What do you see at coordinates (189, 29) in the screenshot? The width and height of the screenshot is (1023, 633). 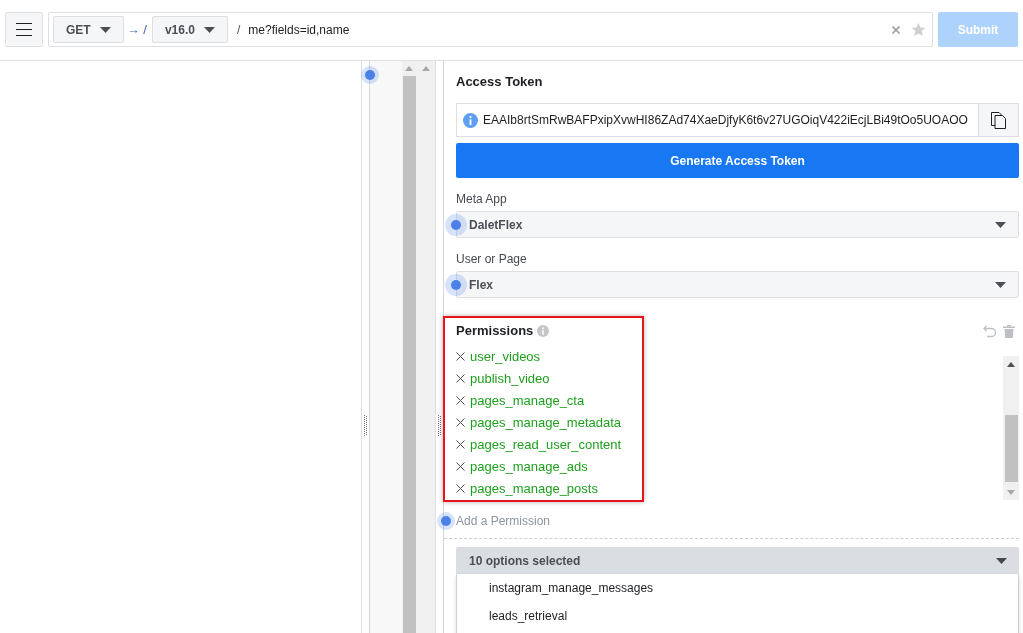 I see `version-dropdown: v16.0` at bounding box center [189, 29].